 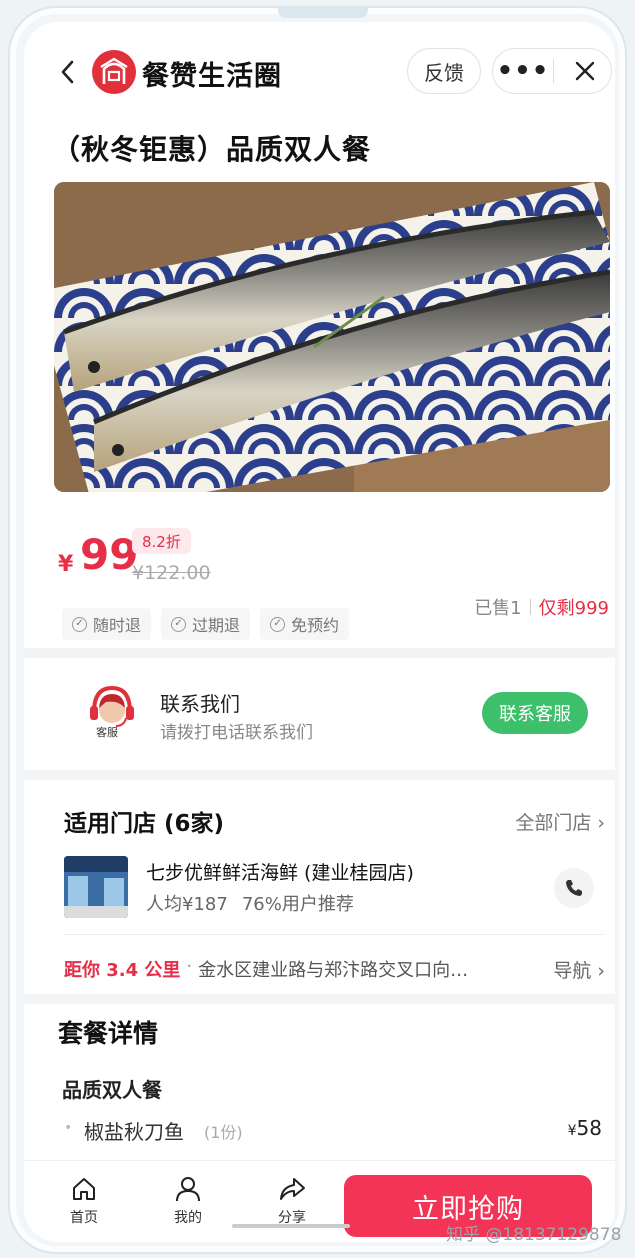 What do you see at coordinates (560, 821) in the screenshot?
I see `all-stores-link: 全部门店 ›` at bounding box center [560, 821].